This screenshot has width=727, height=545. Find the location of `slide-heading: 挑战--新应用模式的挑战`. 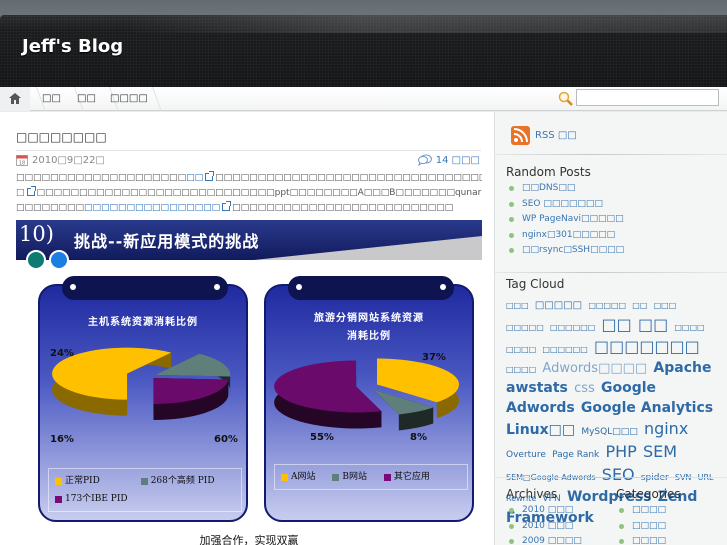

slide-heading: 挑战--新应用模式的挑战 is located at coordinates (167, 241).